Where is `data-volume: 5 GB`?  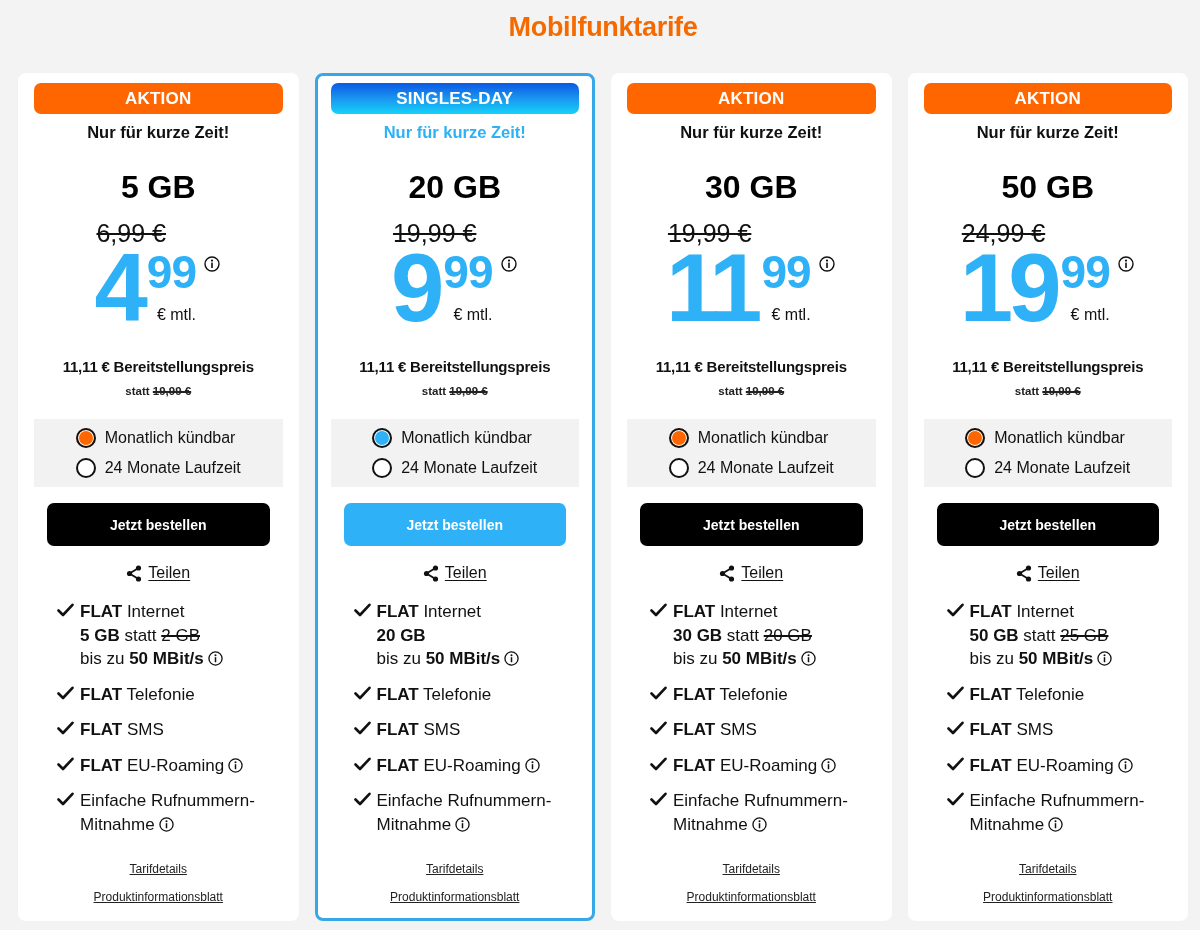 data-volume: 5 GB is located at coordinates (158, 187).